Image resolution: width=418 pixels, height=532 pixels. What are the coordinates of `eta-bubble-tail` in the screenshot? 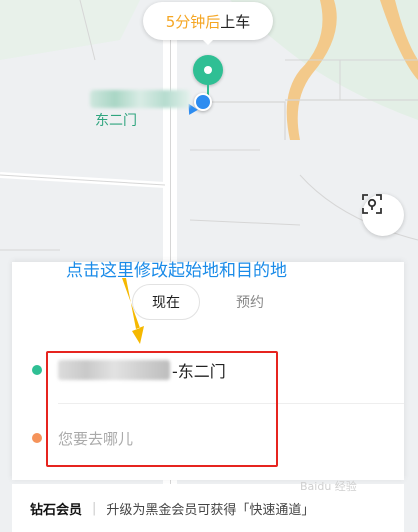 It's located at (208, 41).